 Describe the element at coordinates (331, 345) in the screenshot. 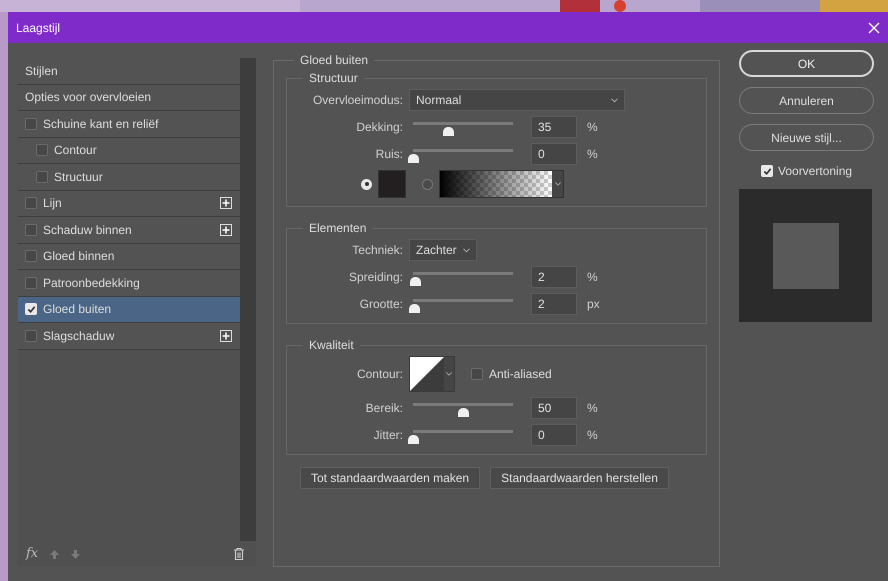

I see `section-title: Kwaliteit` at that location.